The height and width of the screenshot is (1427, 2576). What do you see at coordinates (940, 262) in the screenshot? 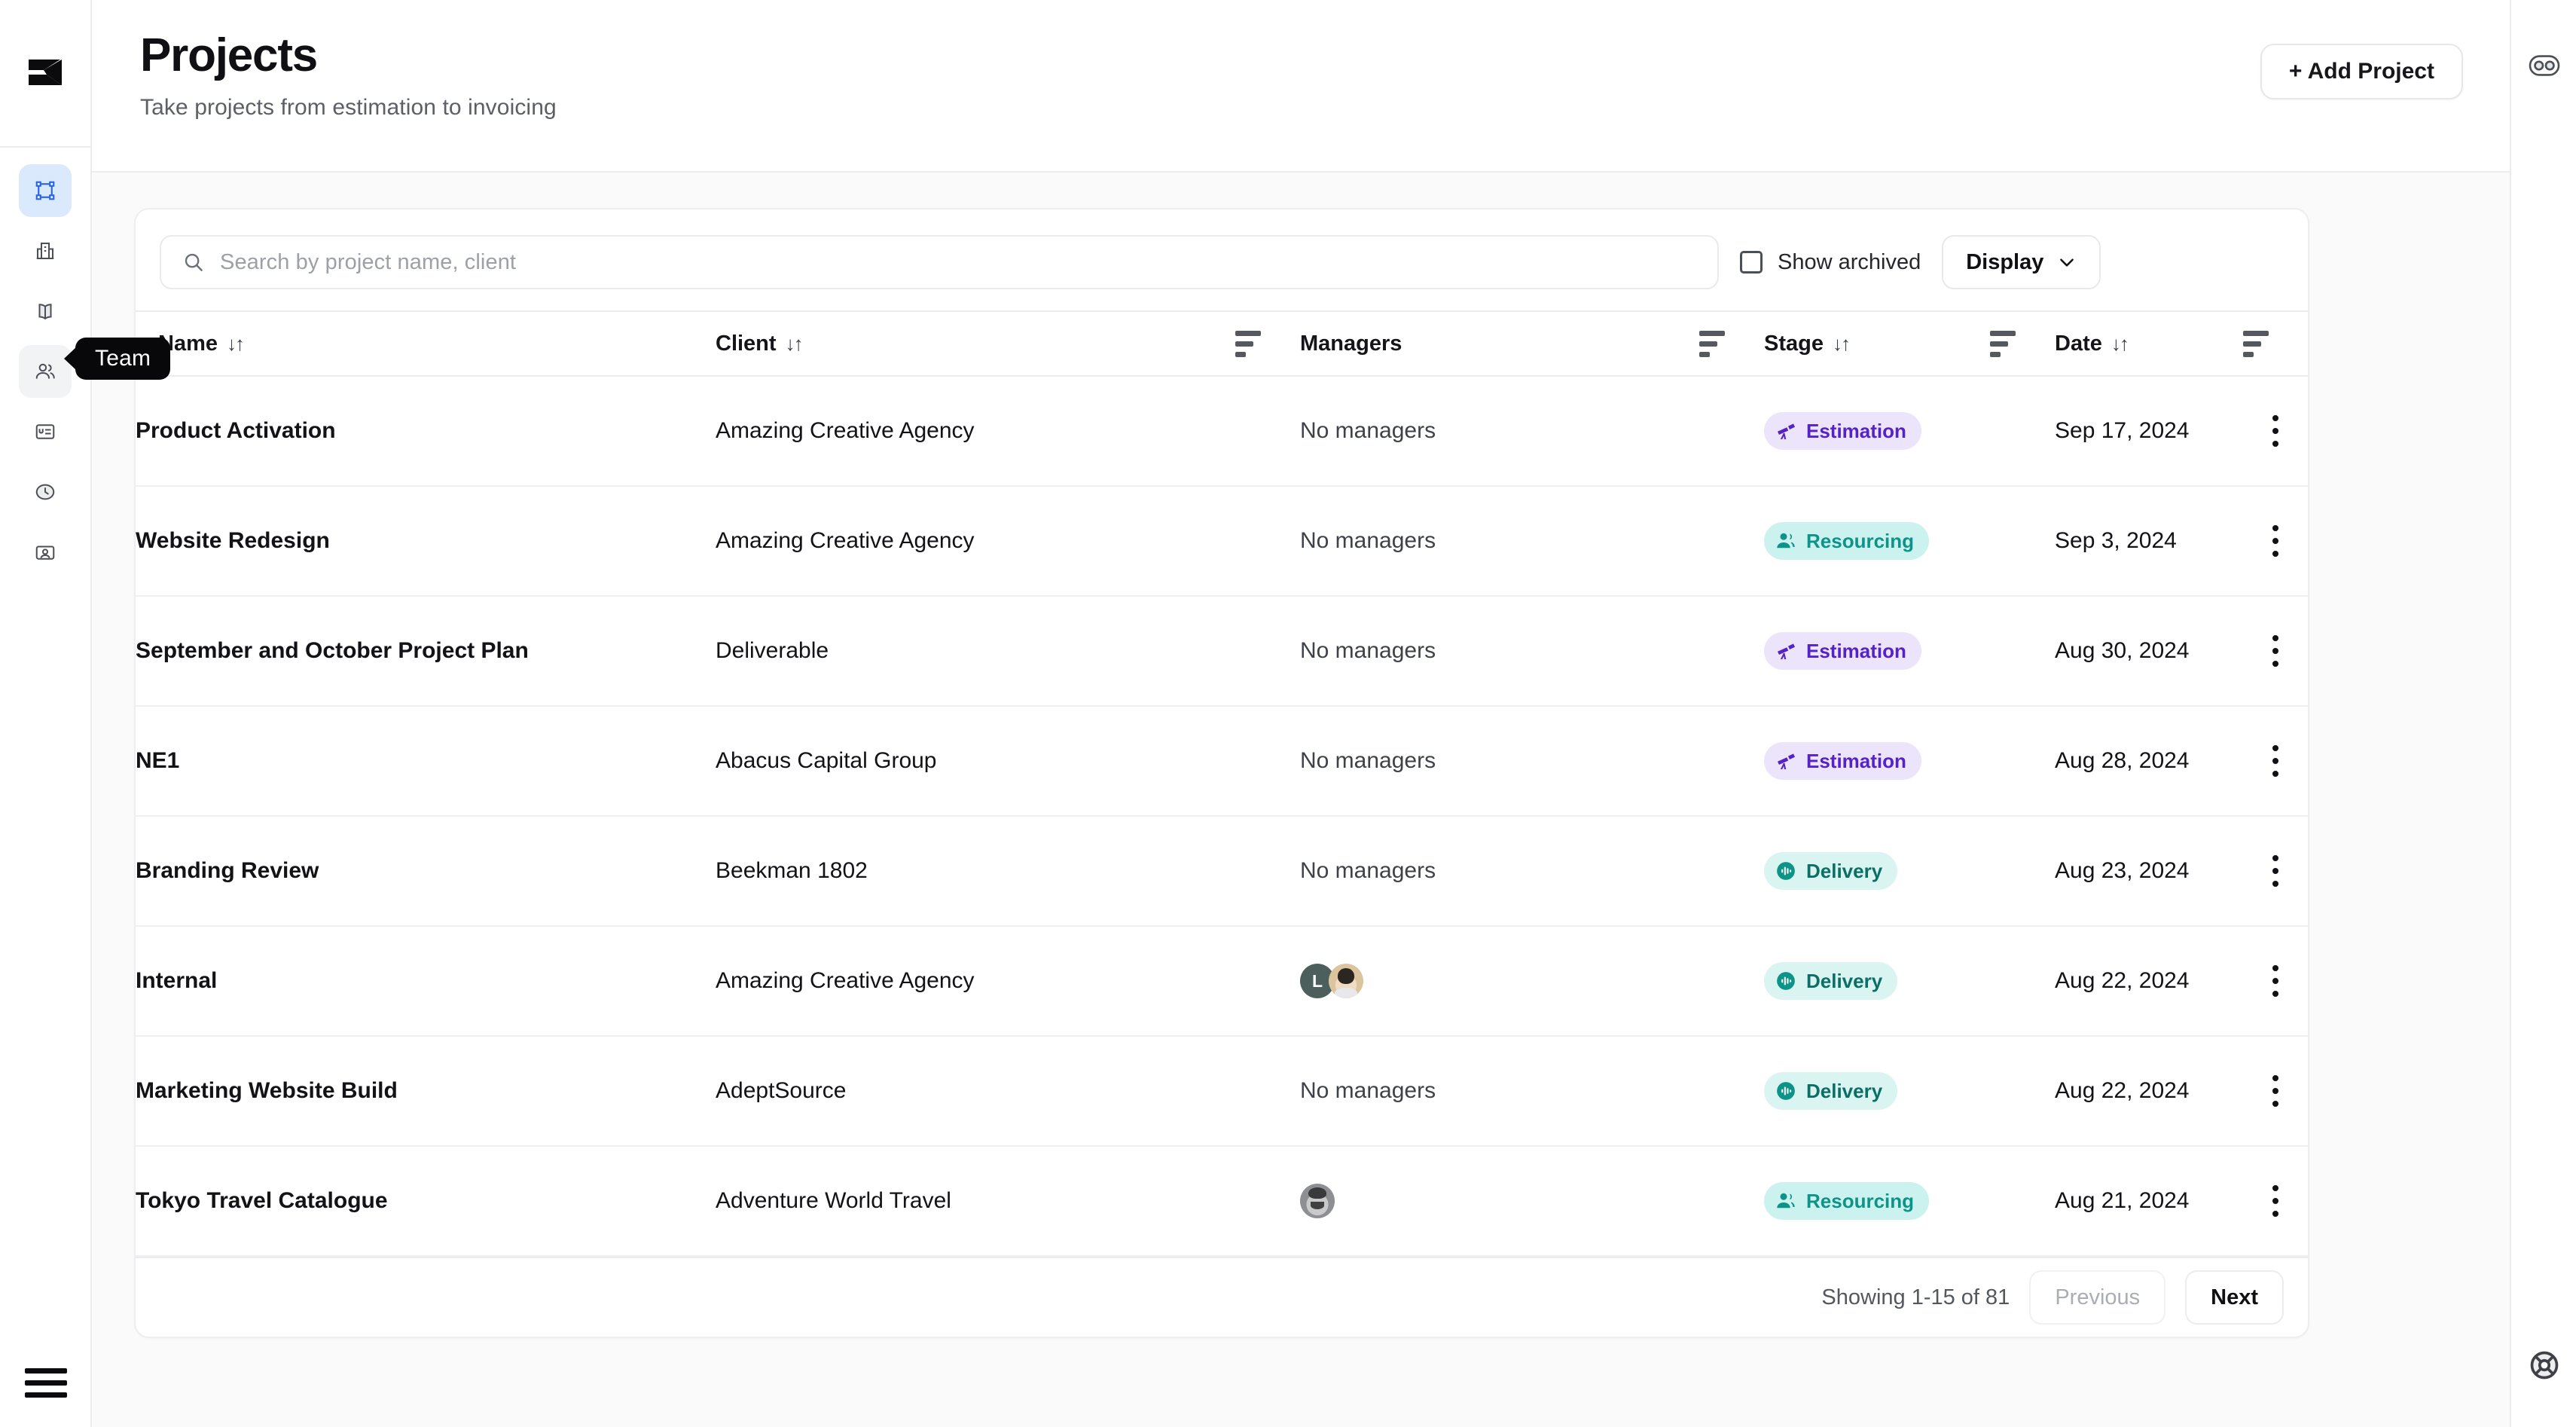
I see `search-input: Search by project name, client` at bounding box center [940, 262].